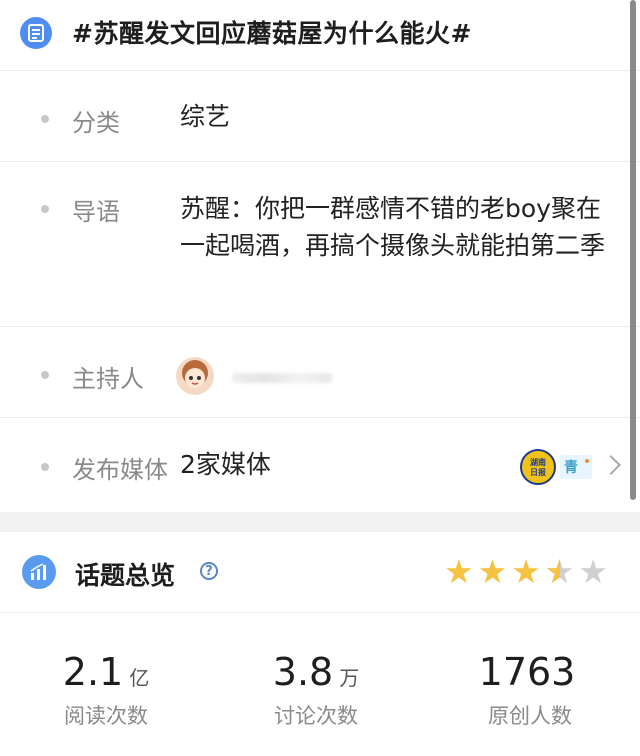  I want to click on stat-value: 1763, so click(527, 672).